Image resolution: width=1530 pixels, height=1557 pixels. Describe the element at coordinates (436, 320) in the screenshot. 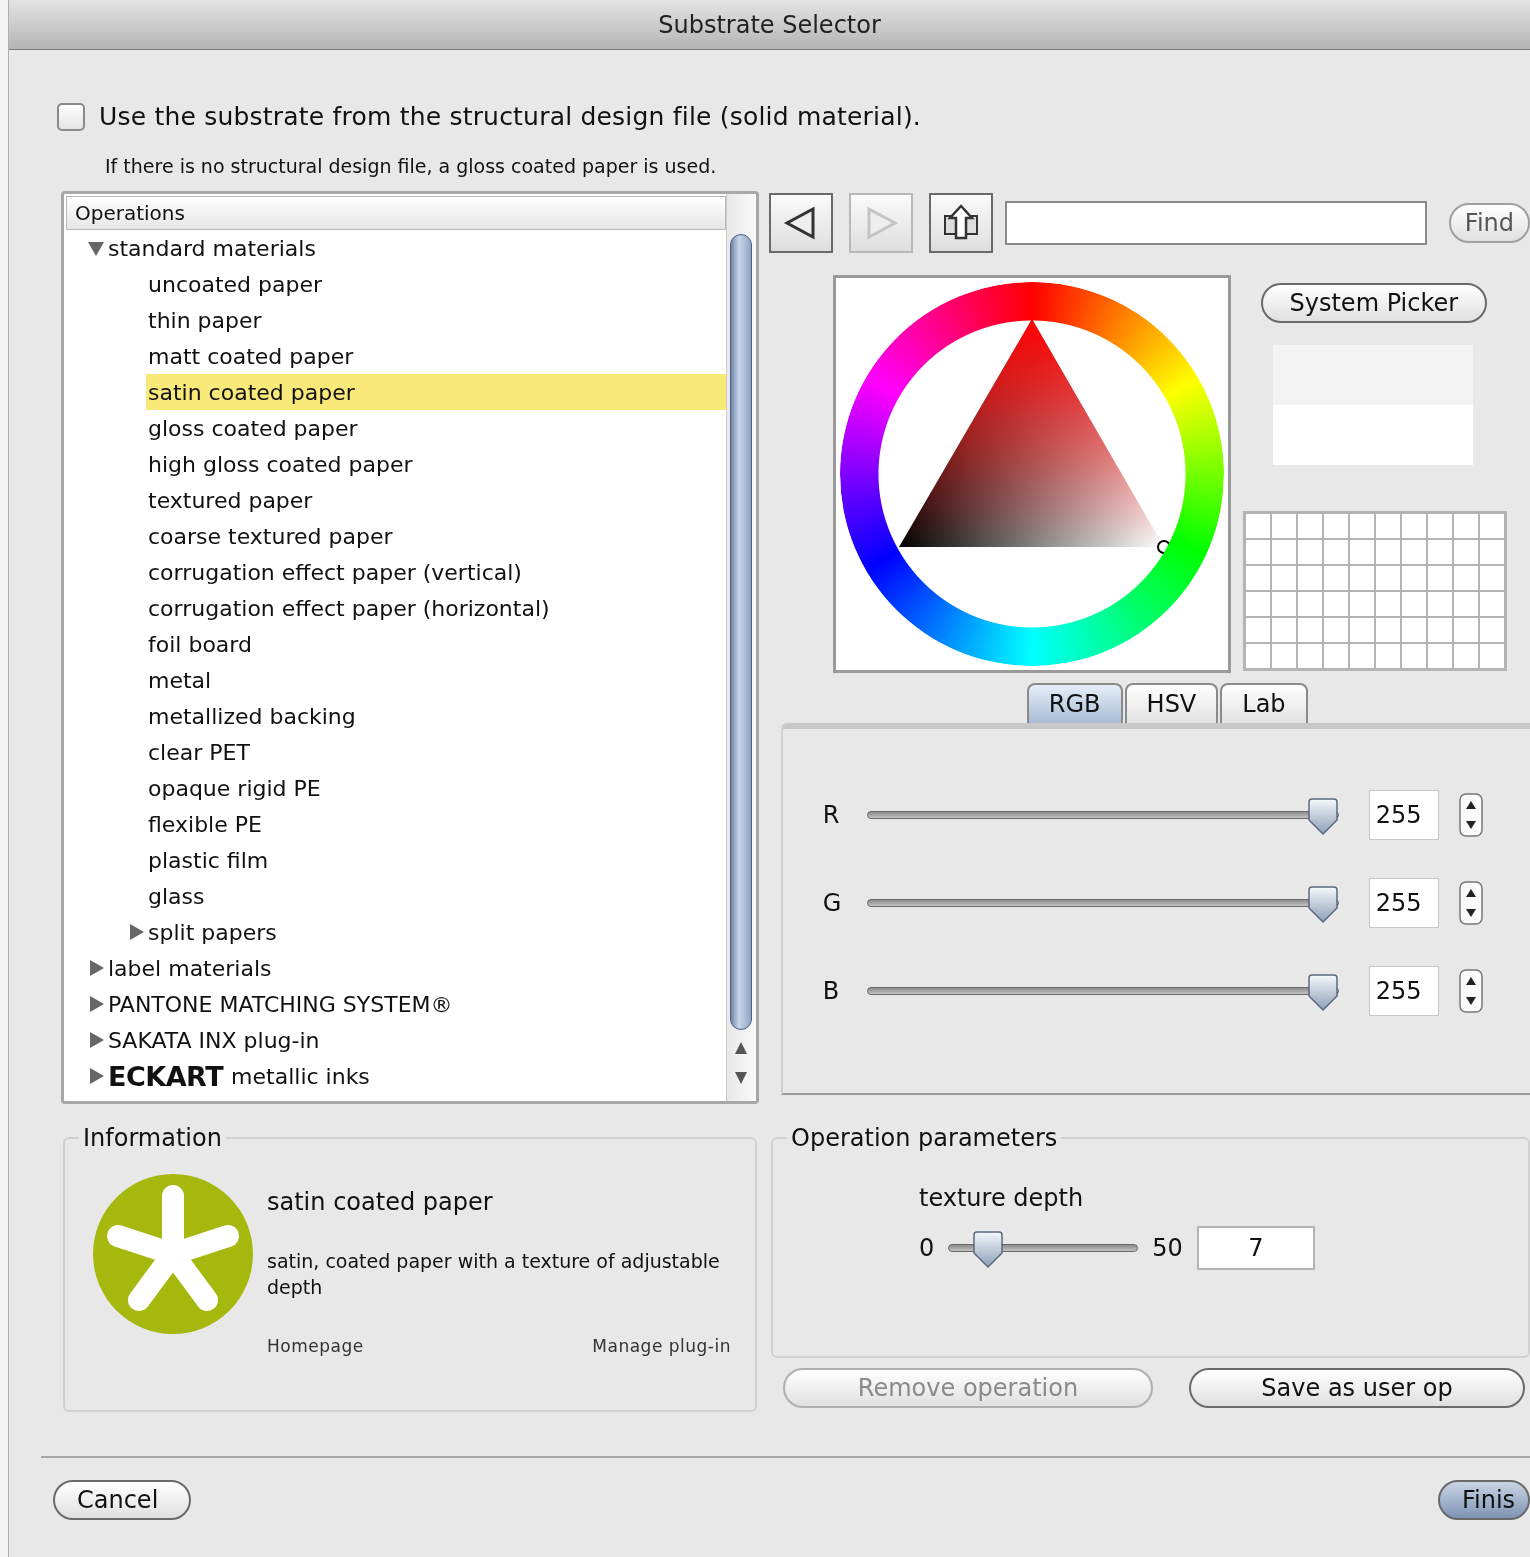

I see `tree-item: thin paper` at that location.